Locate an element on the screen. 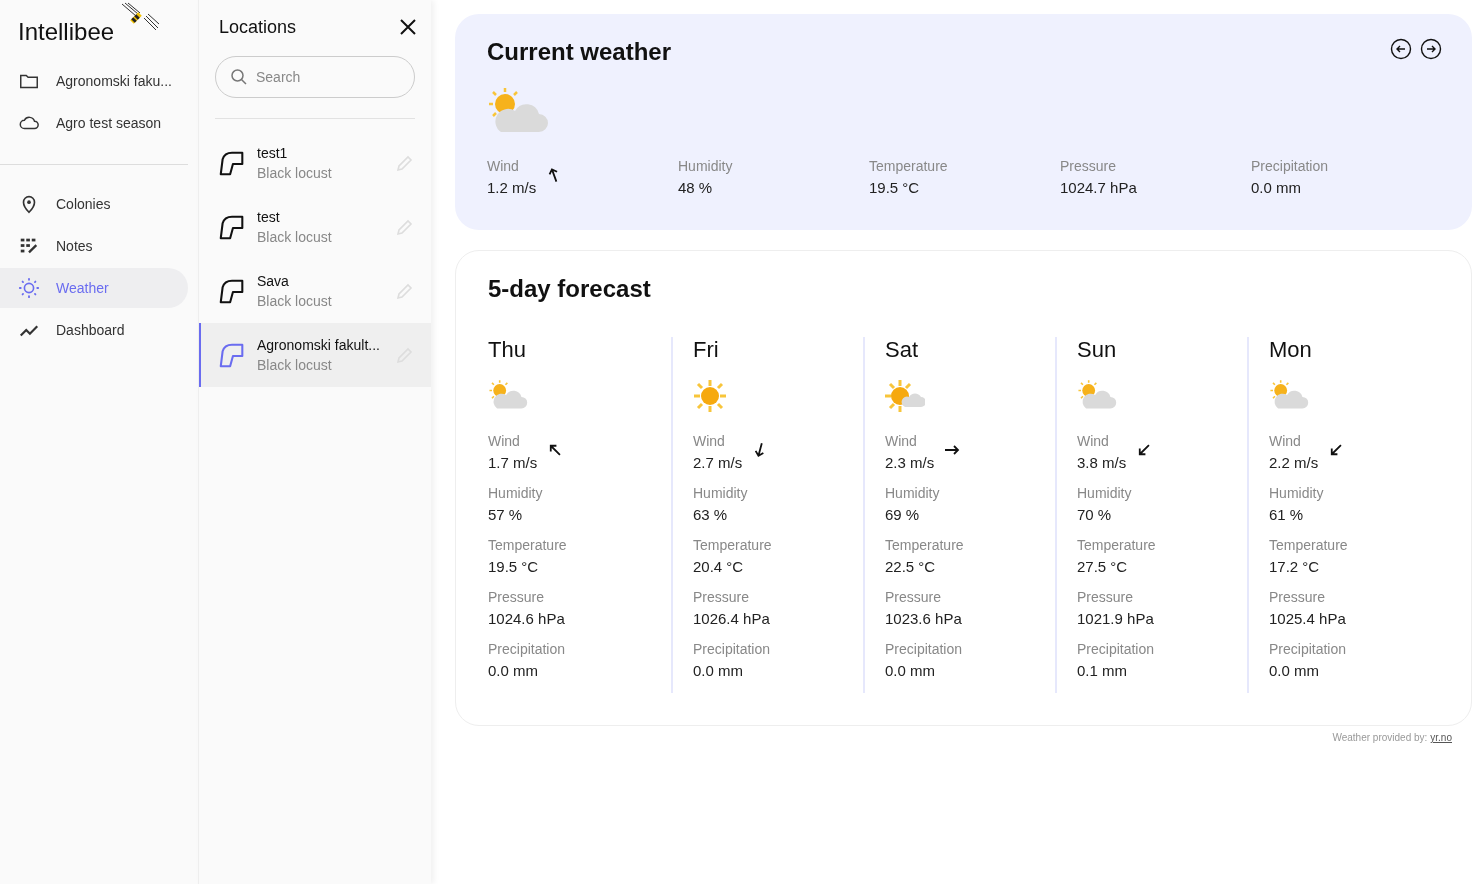 The image size is (1482, 884). day-name: Fri is located at coordinates (706, 350).